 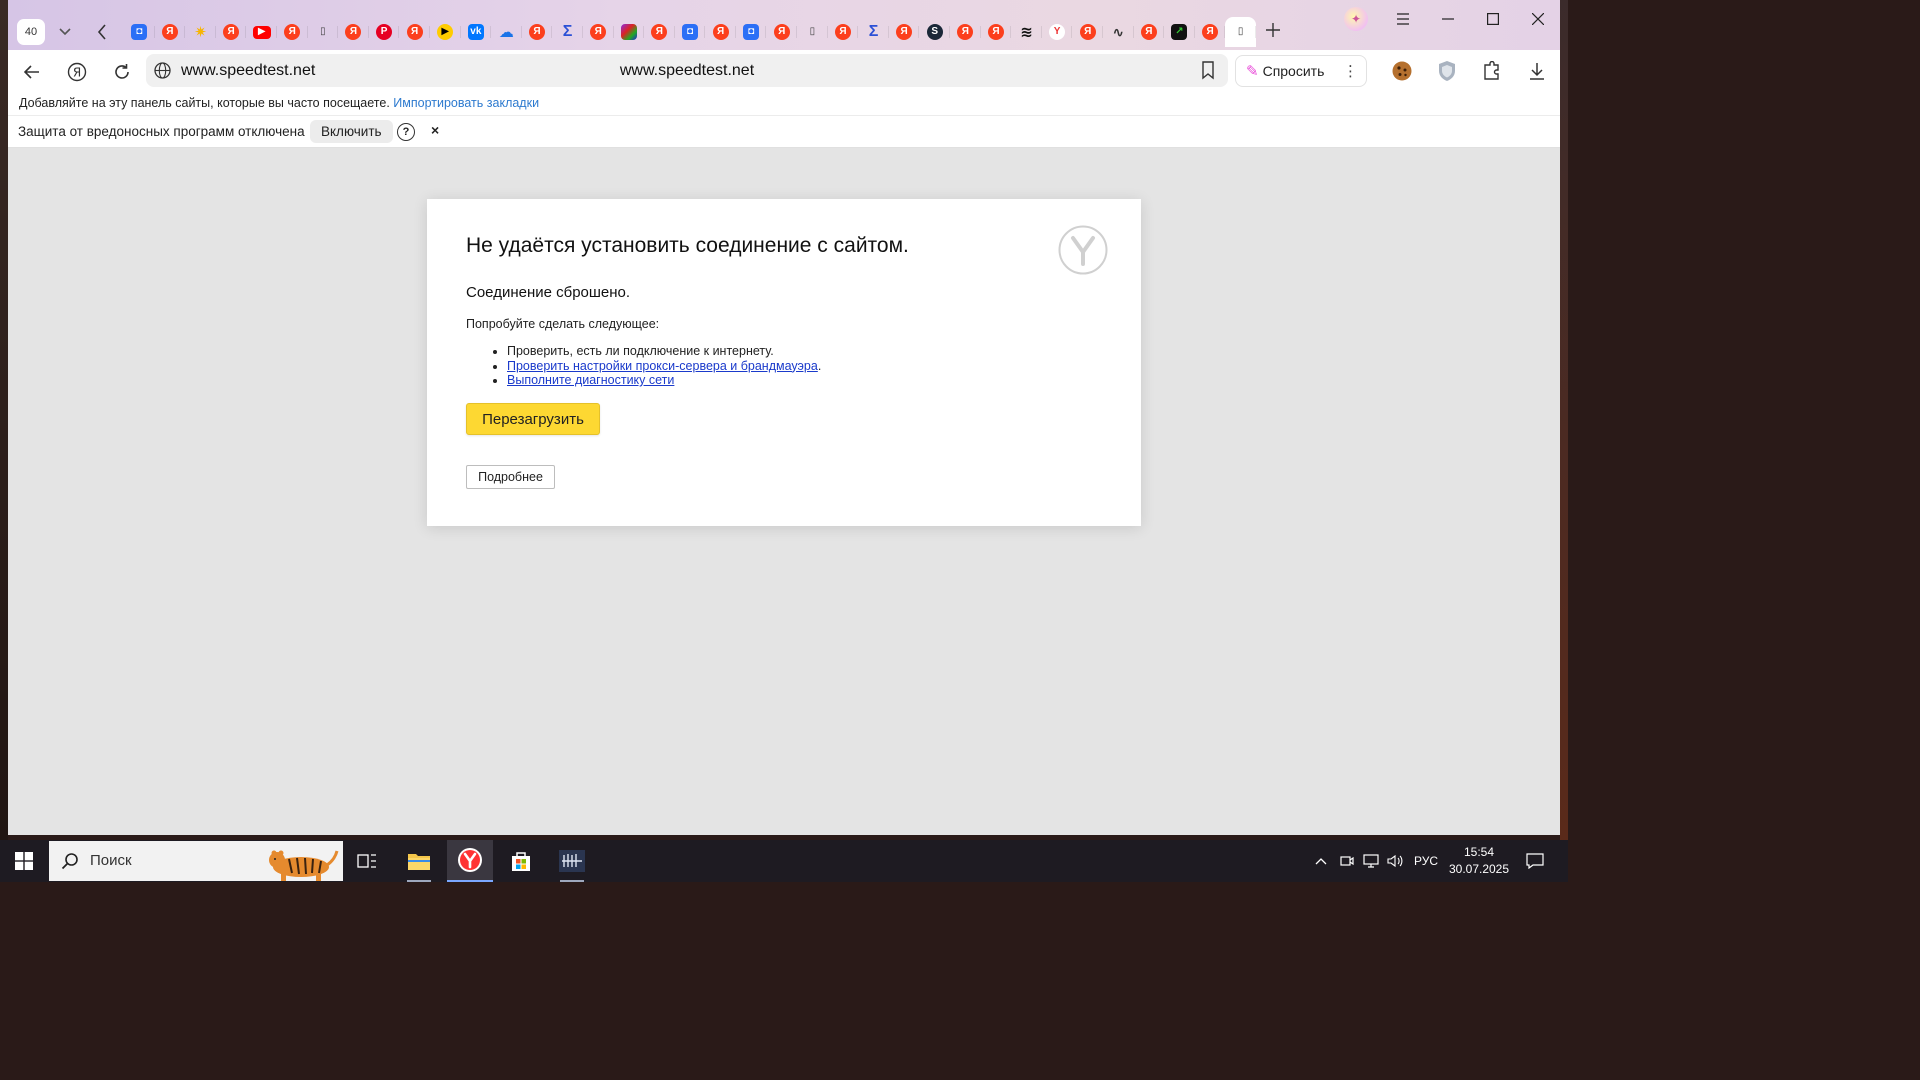 I want to click on enable-protection-button: Включить, so click(x=351, y=131).